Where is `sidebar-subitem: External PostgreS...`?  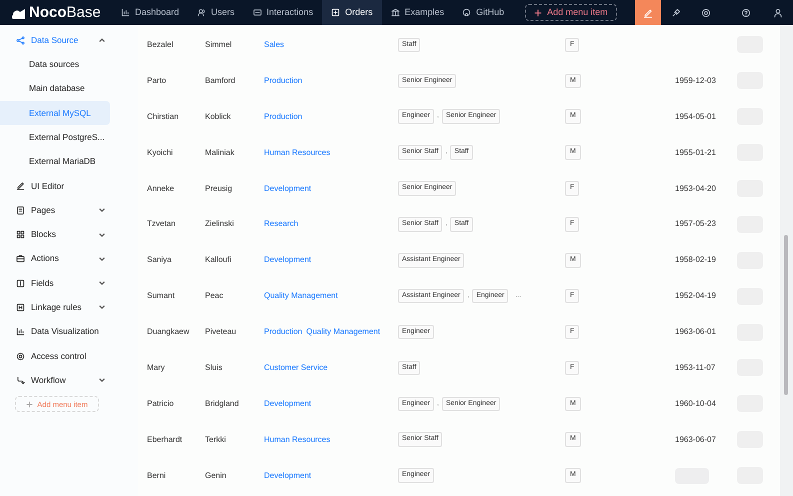
sidebar-subitem: External PostgreS... is located at coordinates (55, 137).